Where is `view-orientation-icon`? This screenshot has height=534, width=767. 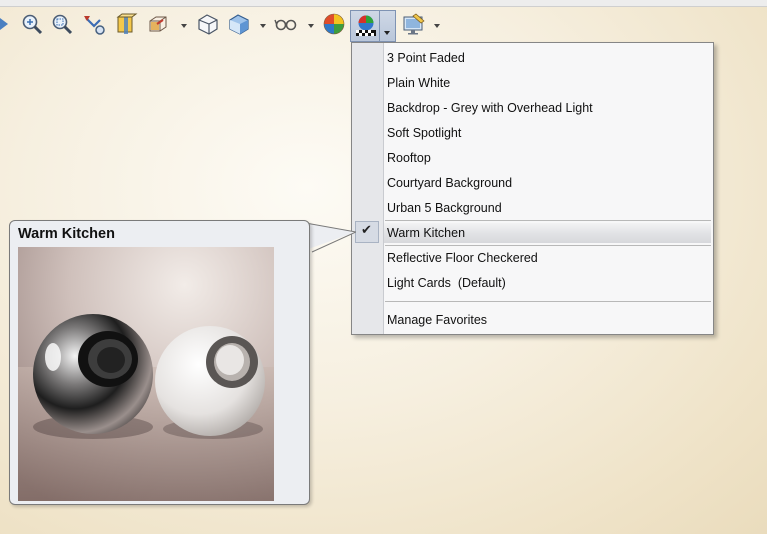 view-orientation-icon is located at coordinates (158, 24).